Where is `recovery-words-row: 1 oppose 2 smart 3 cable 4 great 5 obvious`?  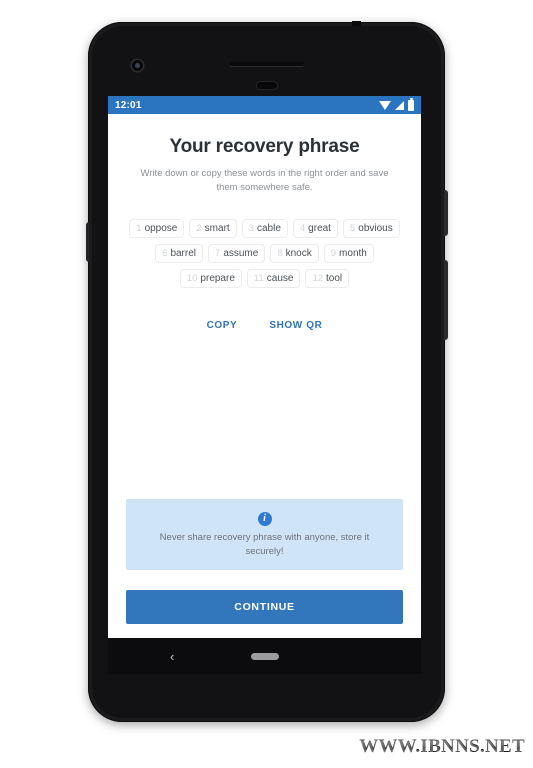
recovery-words-row: 1 oppose 2 smart 3 cable 4 great 5 obvious is located at coordinates (264, 228).